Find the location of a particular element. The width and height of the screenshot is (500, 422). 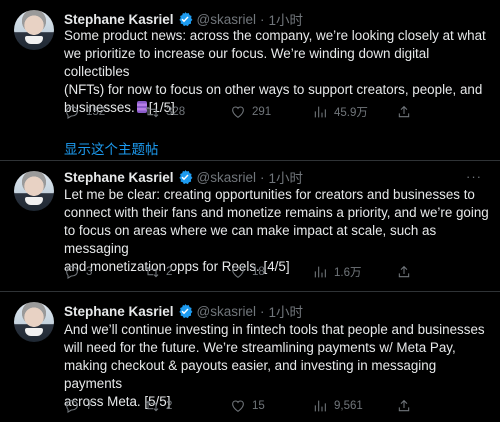

retweet-count: 328 is located at coordinates (176, 112).